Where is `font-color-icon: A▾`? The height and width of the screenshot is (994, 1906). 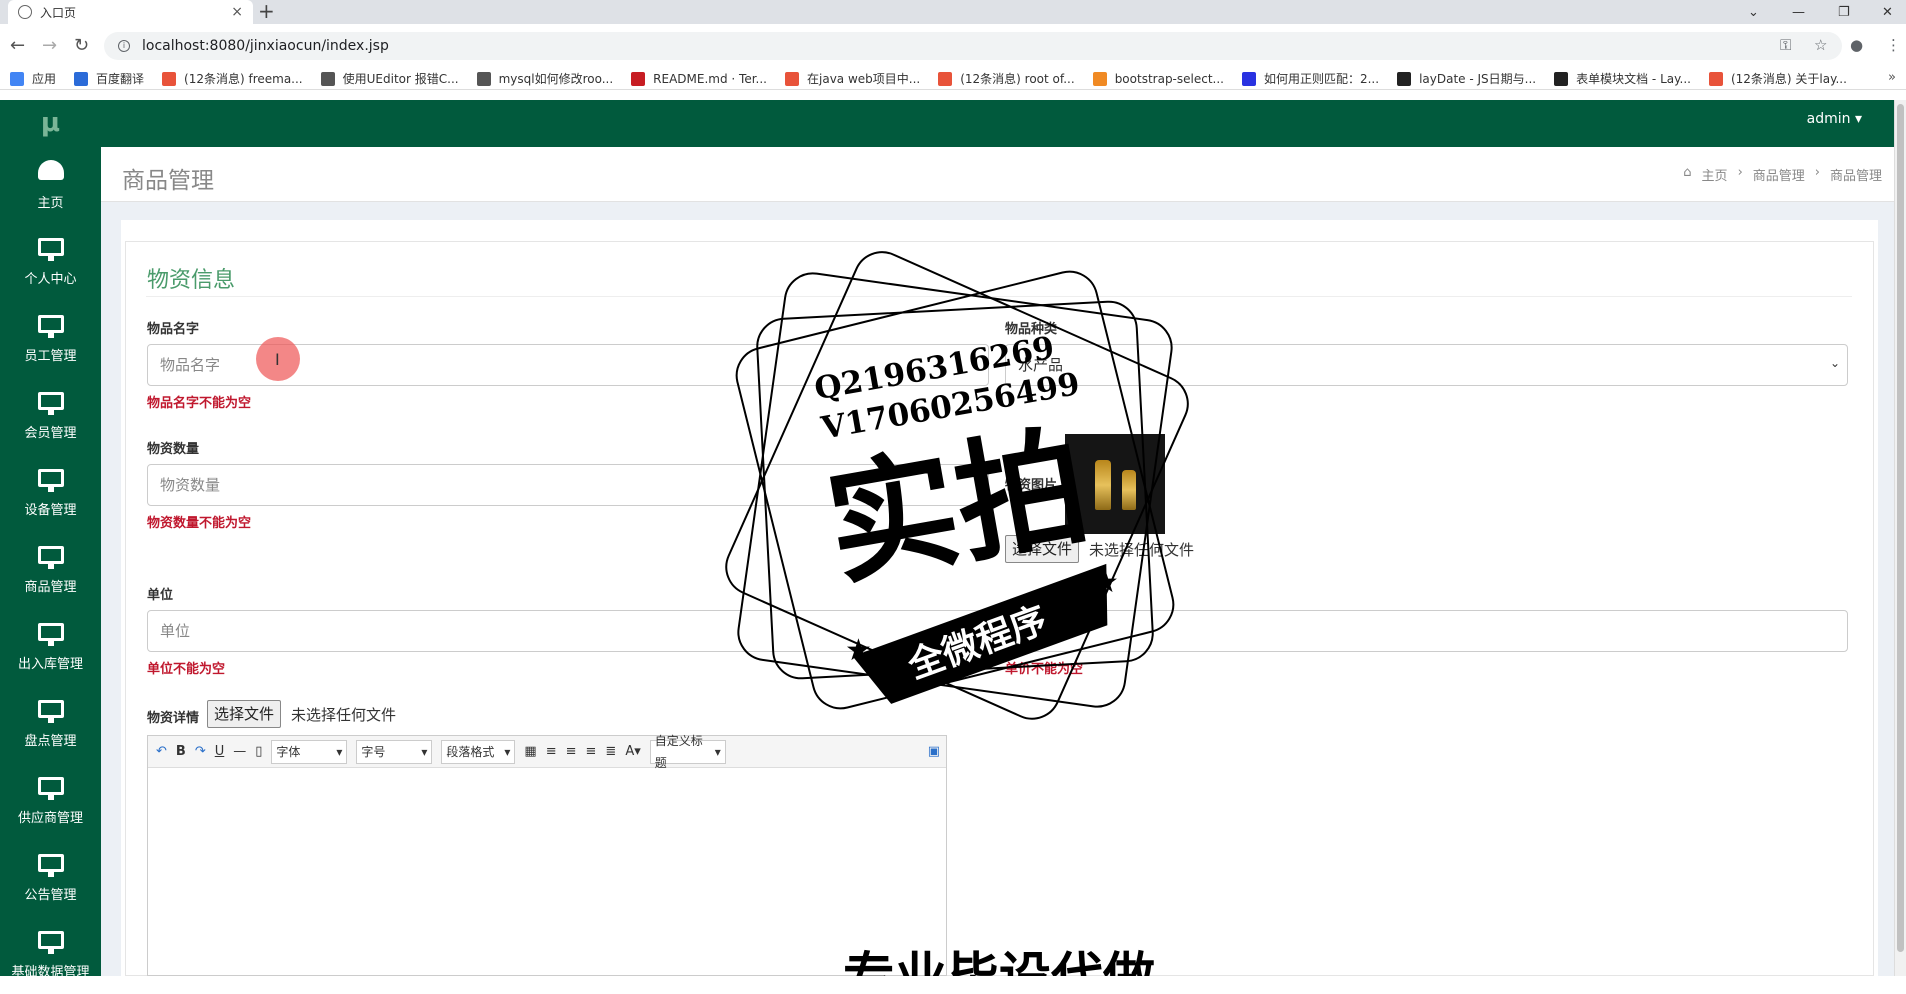
font-color-icon: A▾ is located at coordinates (632, 751).